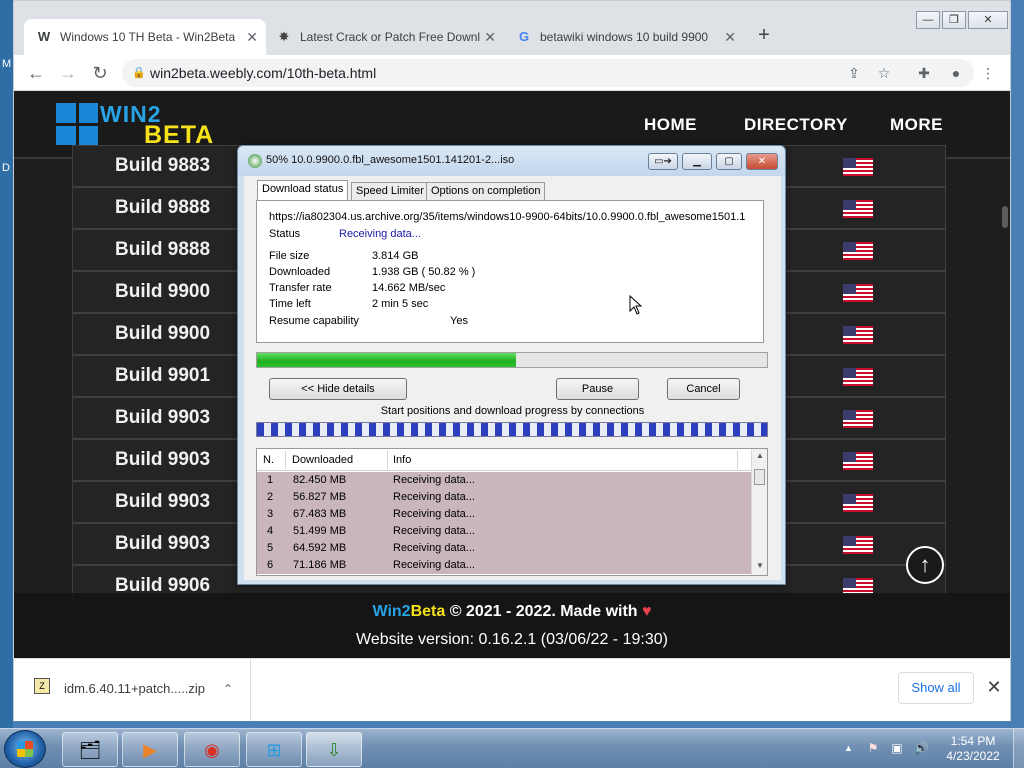 This screenshot has width=1024, height=768. What do you see at coordinates (759, 512) in the screenshot?
I see `table-scrollbar: ▲ ▼` at bounding box center [759, 512].